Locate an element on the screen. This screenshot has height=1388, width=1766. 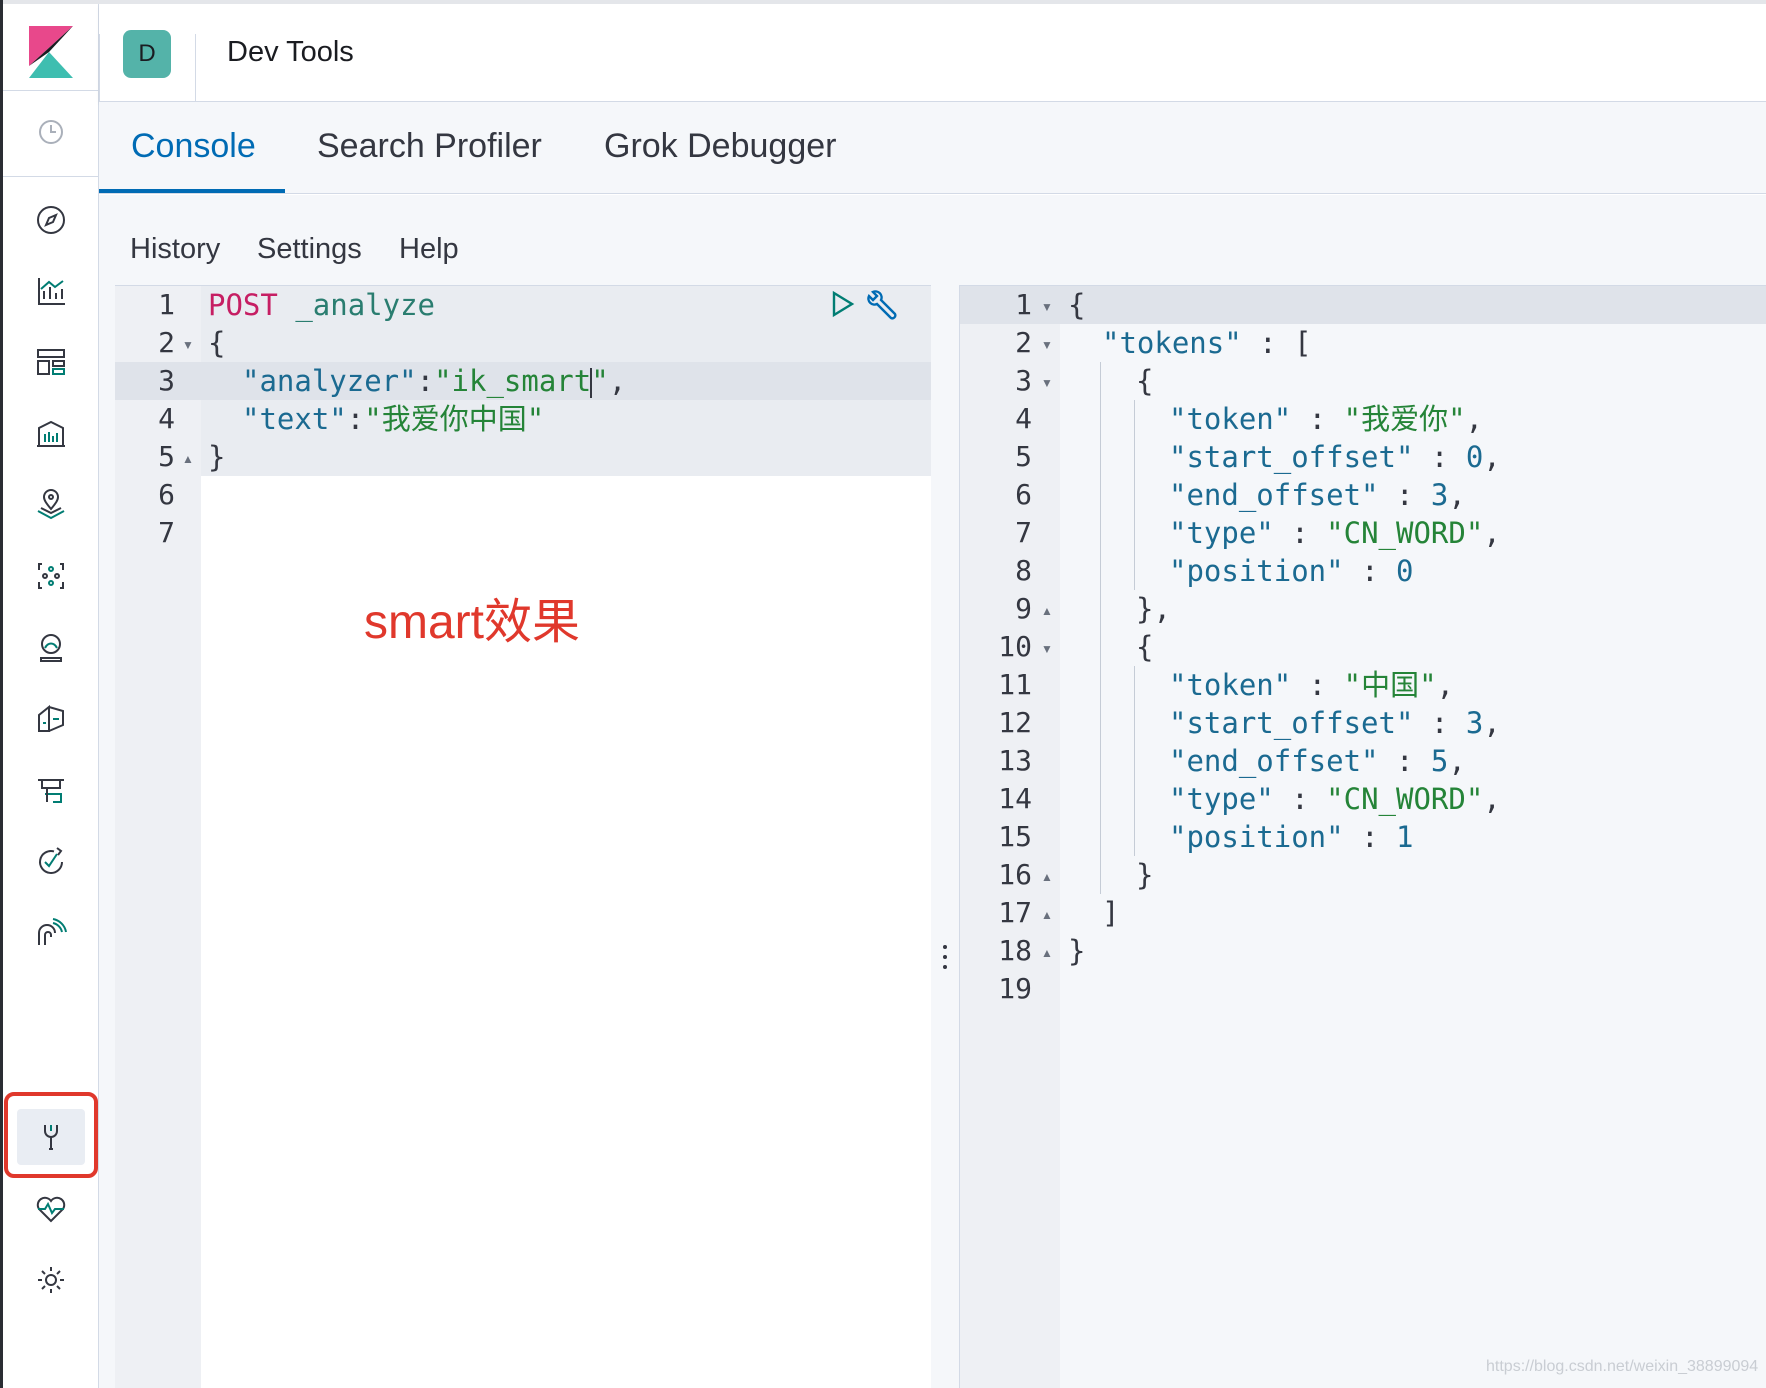
json-key: "start_offset" is located at coordinates (1291, 457).